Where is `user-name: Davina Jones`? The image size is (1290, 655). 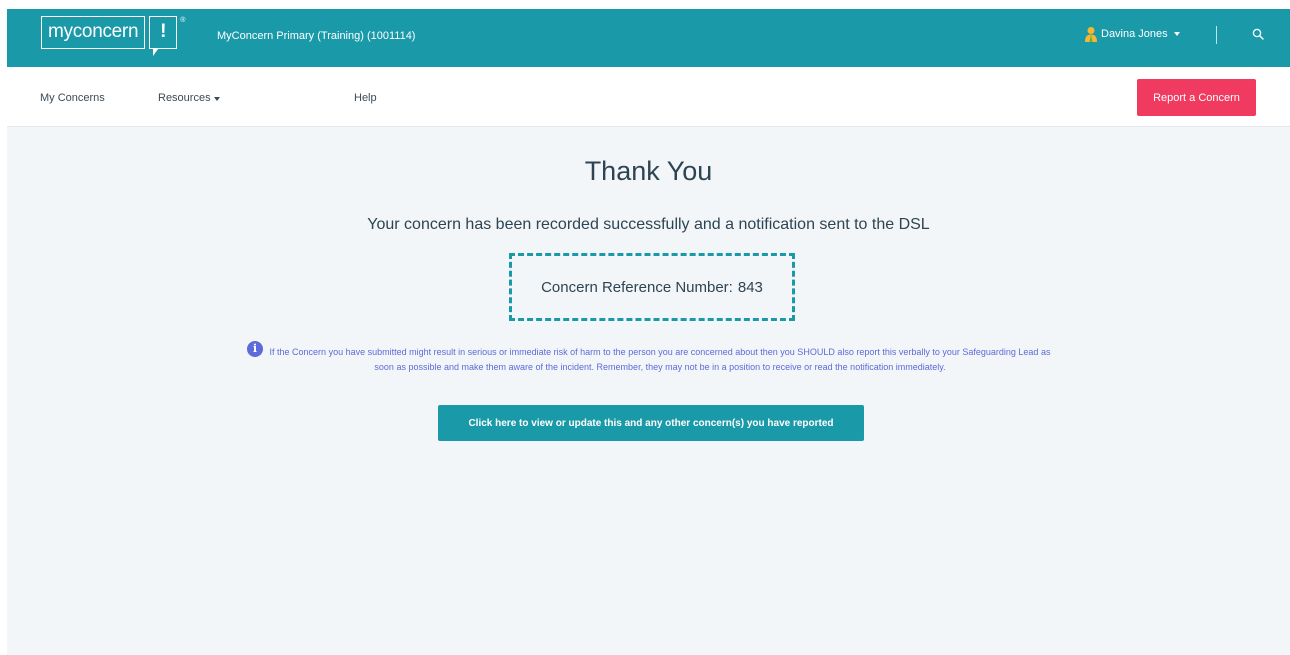
user-name: Davina Jones is located at coordinates (1134, 34).